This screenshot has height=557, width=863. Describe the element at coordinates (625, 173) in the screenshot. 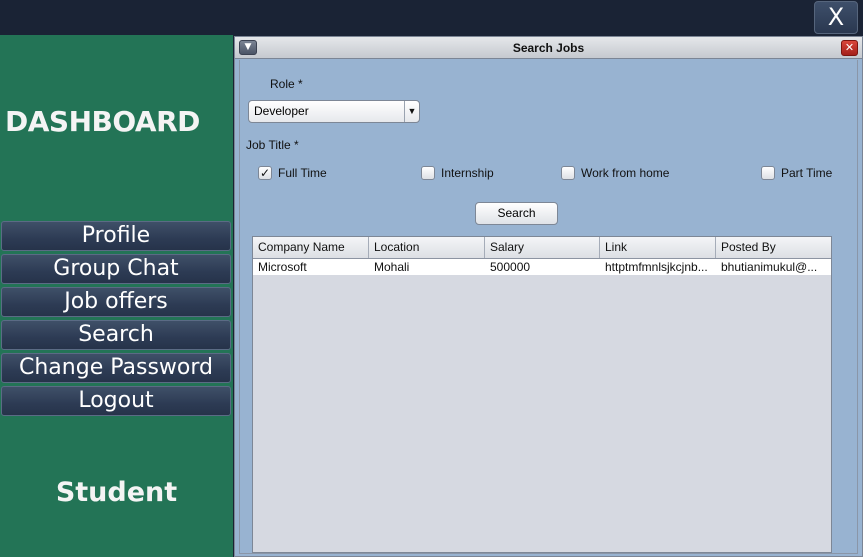

I see `checkbox-label: Work from home` at that location.